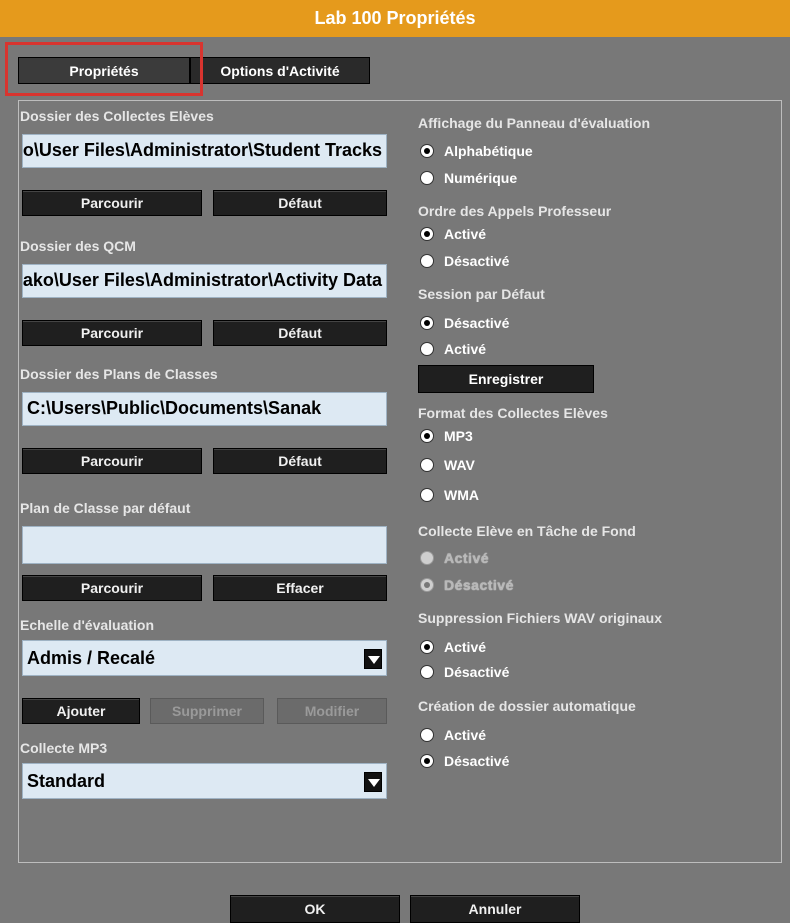 This screenshot has height=923, width=790. Describe the element at coordinates (204, 658) in the screenshot. I see `echelle-select: Admis / Recalé` at that location.